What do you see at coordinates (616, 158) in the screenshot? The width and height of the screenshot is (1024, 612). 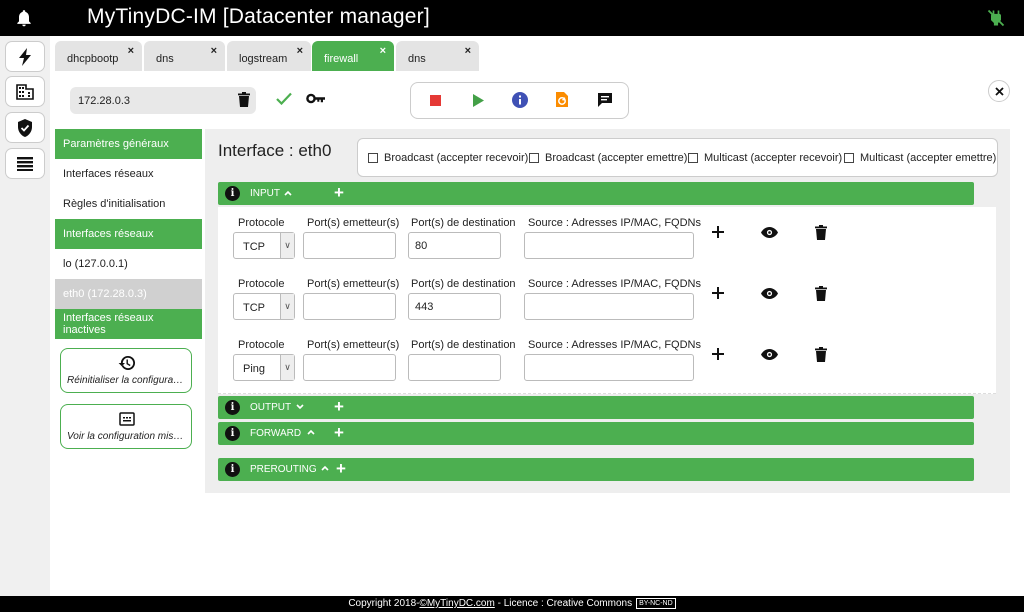 I see `checkbox-label: Broadcast (accepter emettre)` at bounding box center [616, 158].